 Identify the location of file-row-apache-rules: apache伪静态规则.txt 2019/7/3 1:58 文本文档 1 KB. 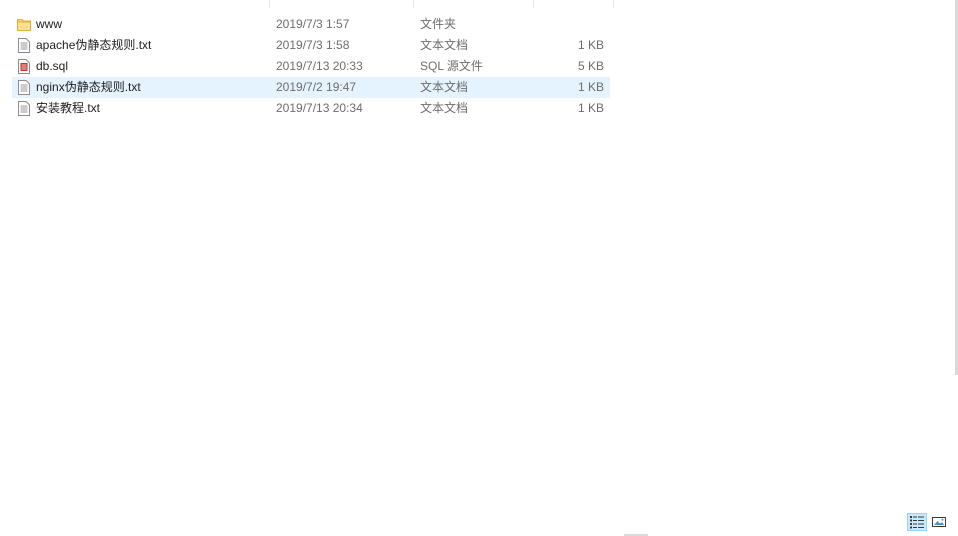
(311, 45).